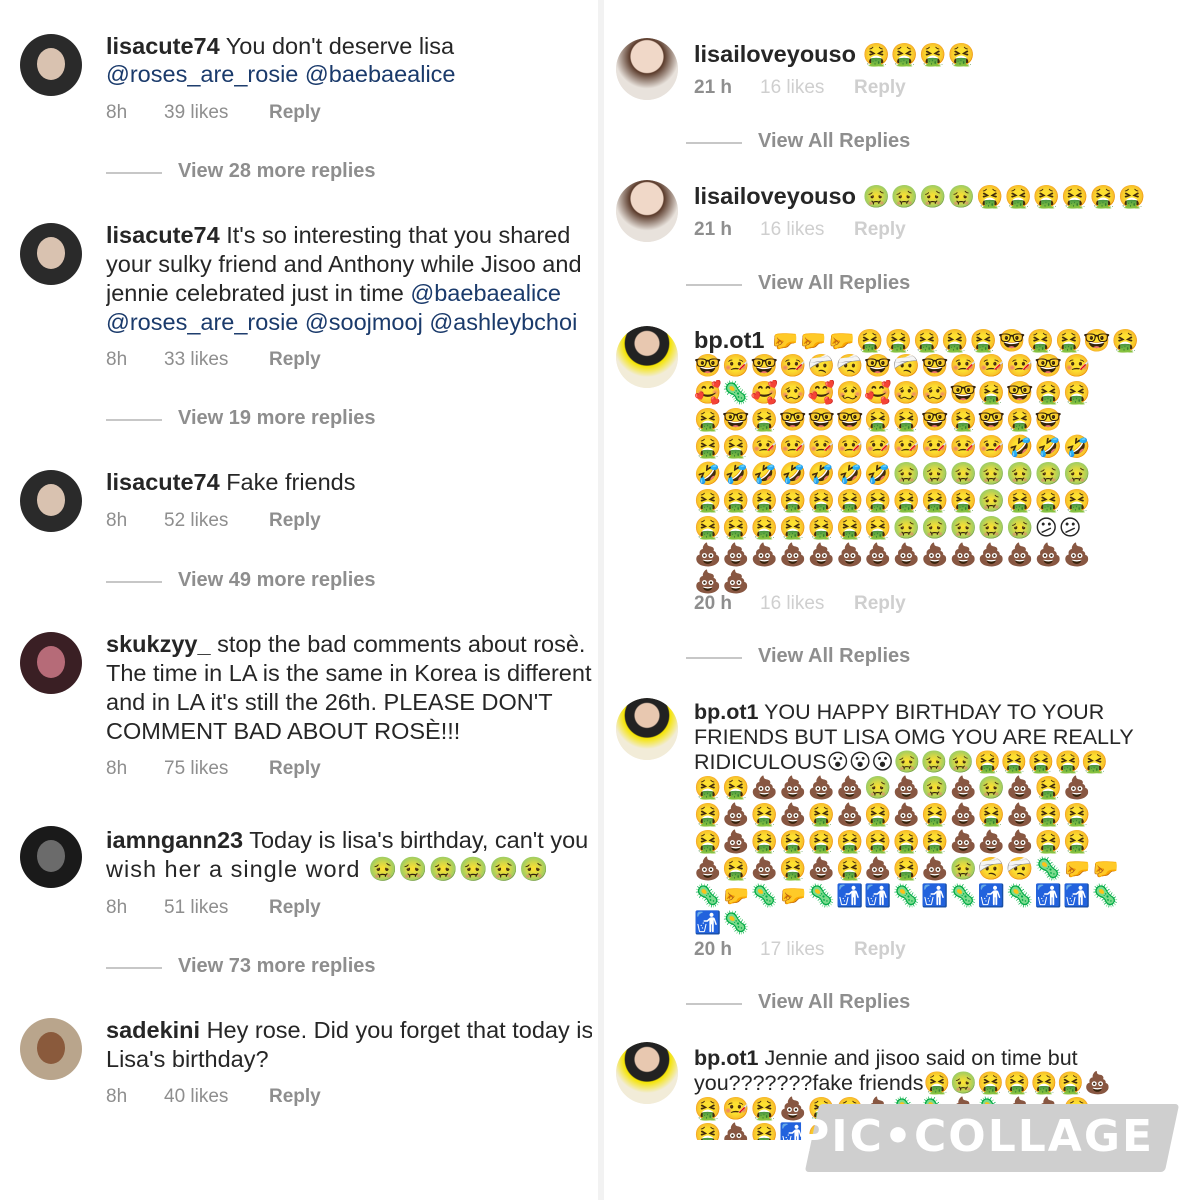  Describe the element at coordinates (328, 869) in the screenshot. I see `comment-text: wish her a single word 🤢🤢🤢🤢🤢🤢` at that location.